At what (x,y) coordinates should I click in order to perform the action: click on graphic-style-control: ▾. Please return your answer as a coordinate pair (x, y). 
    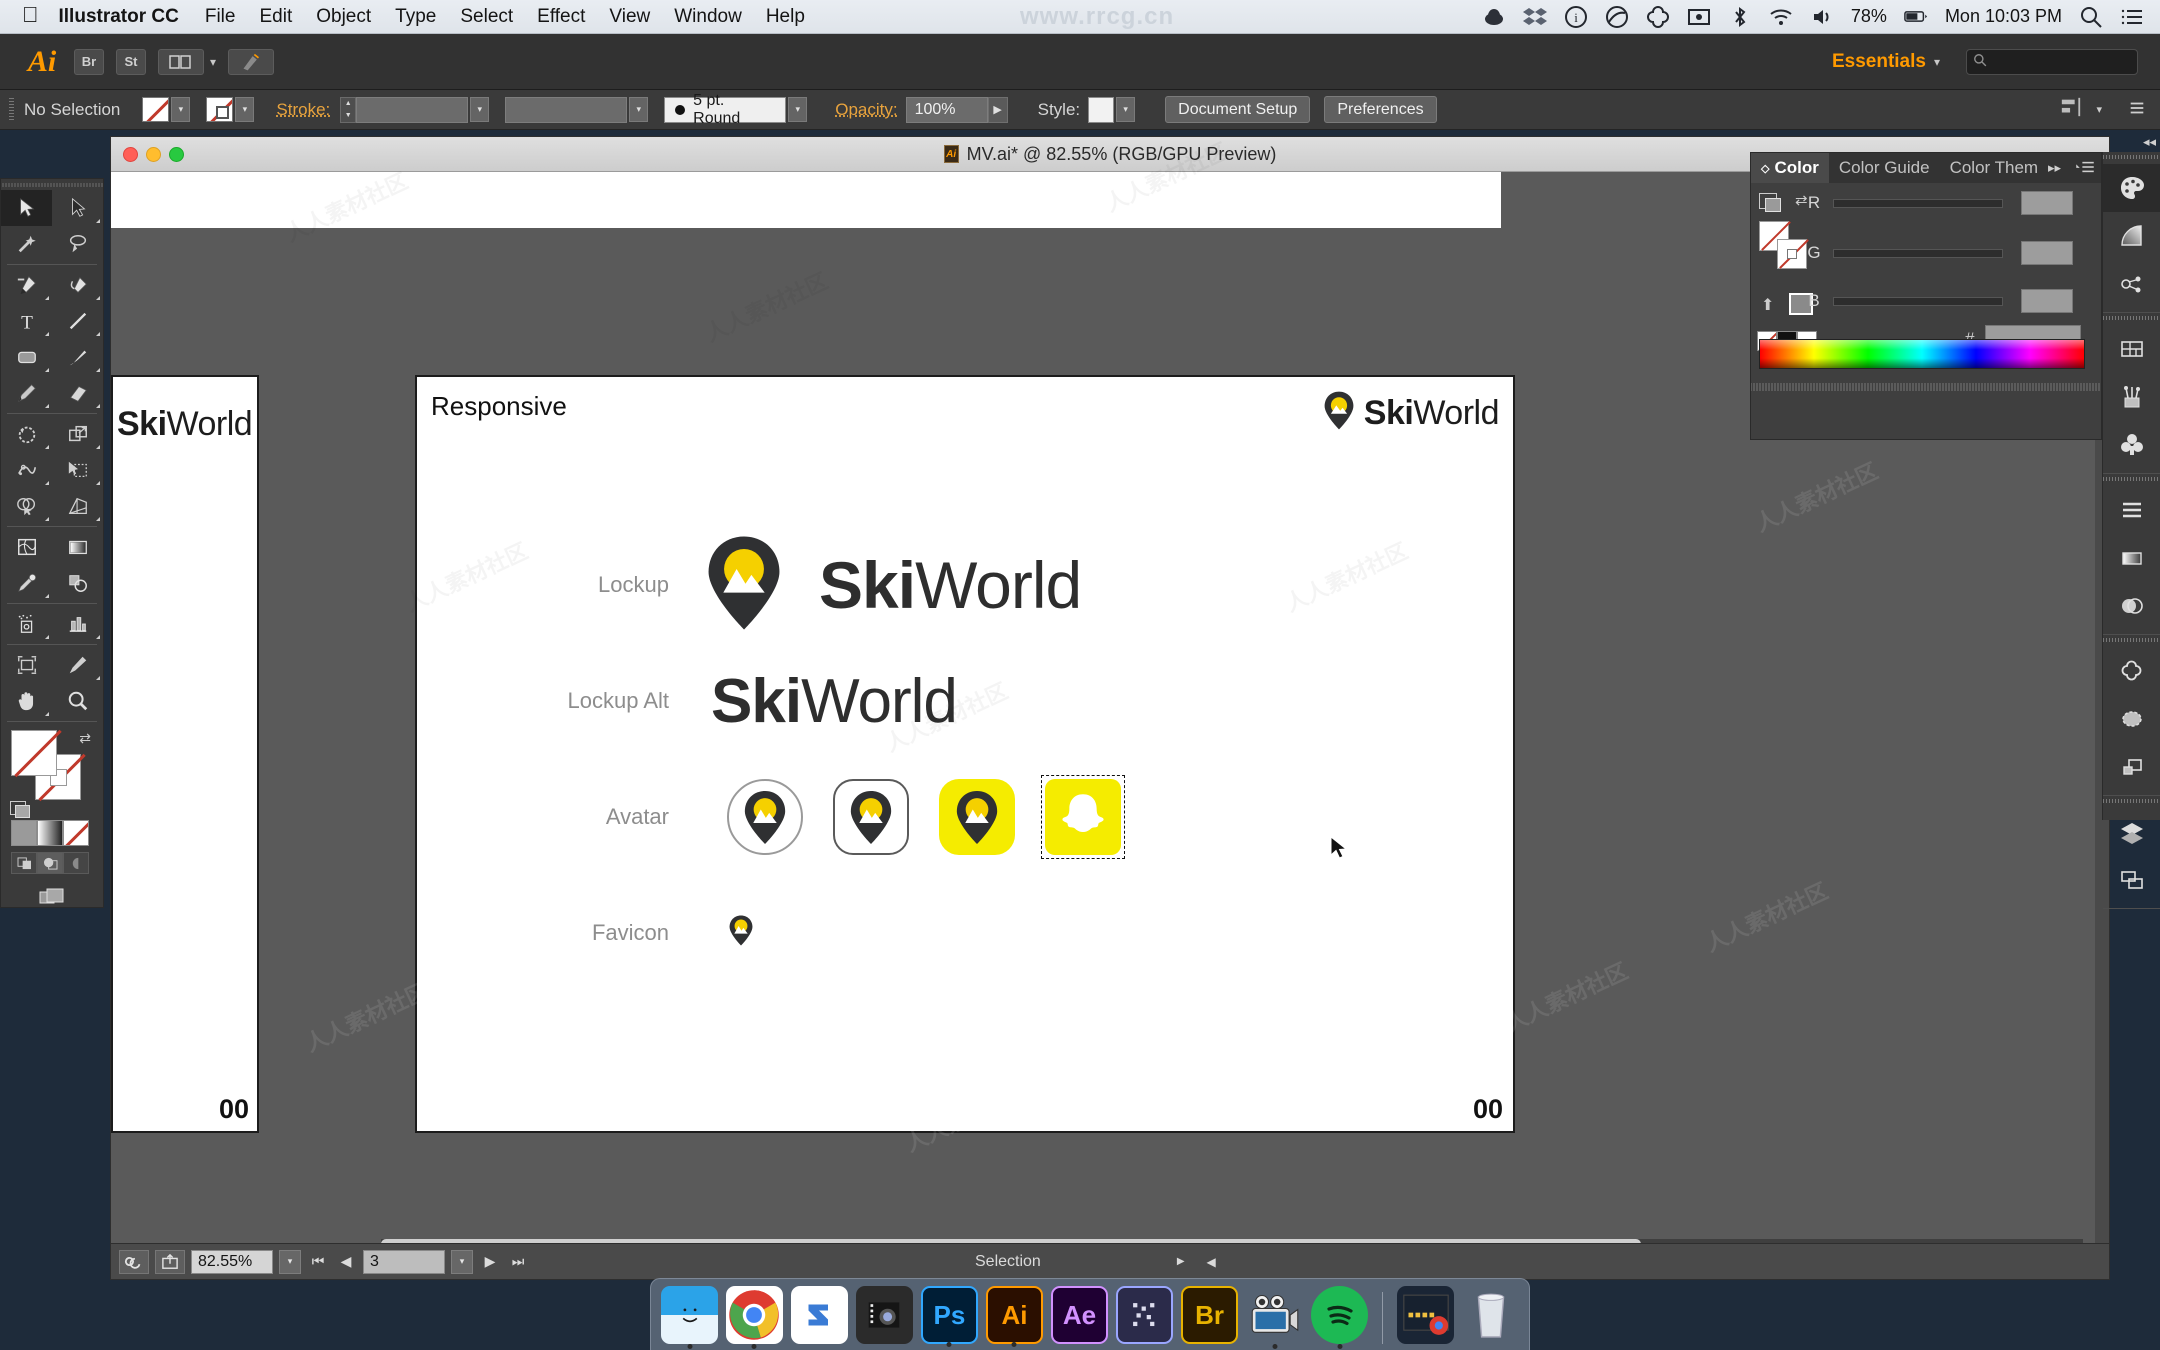
    Looking at the image, I should click on (1112, 109).